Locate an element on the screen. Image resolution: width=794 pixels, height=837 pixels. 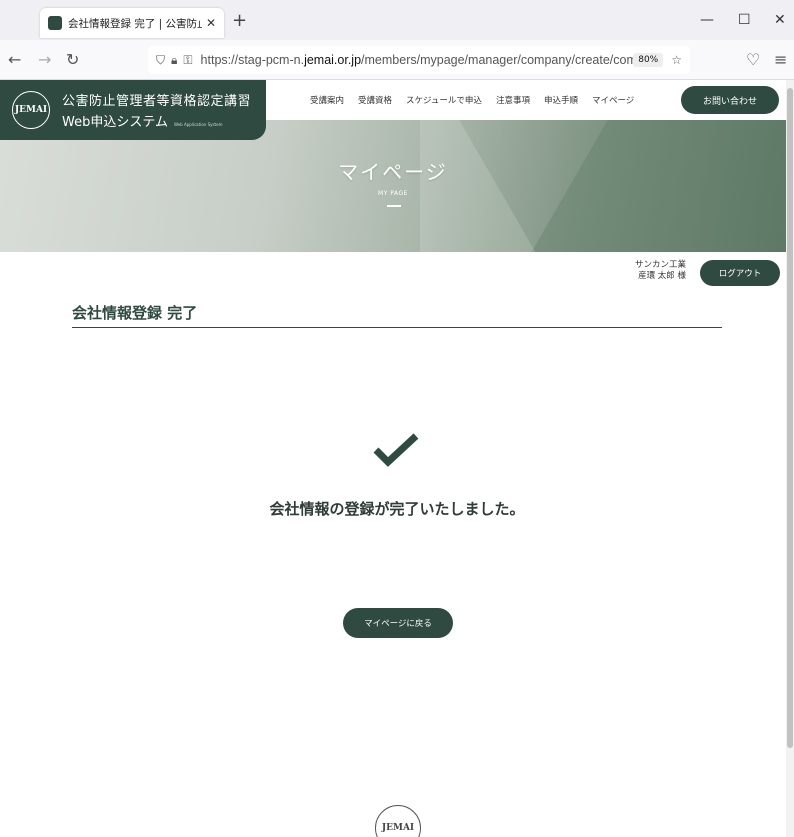
footer-logo-icon: JEMAI is located at coordinates (398, 821).